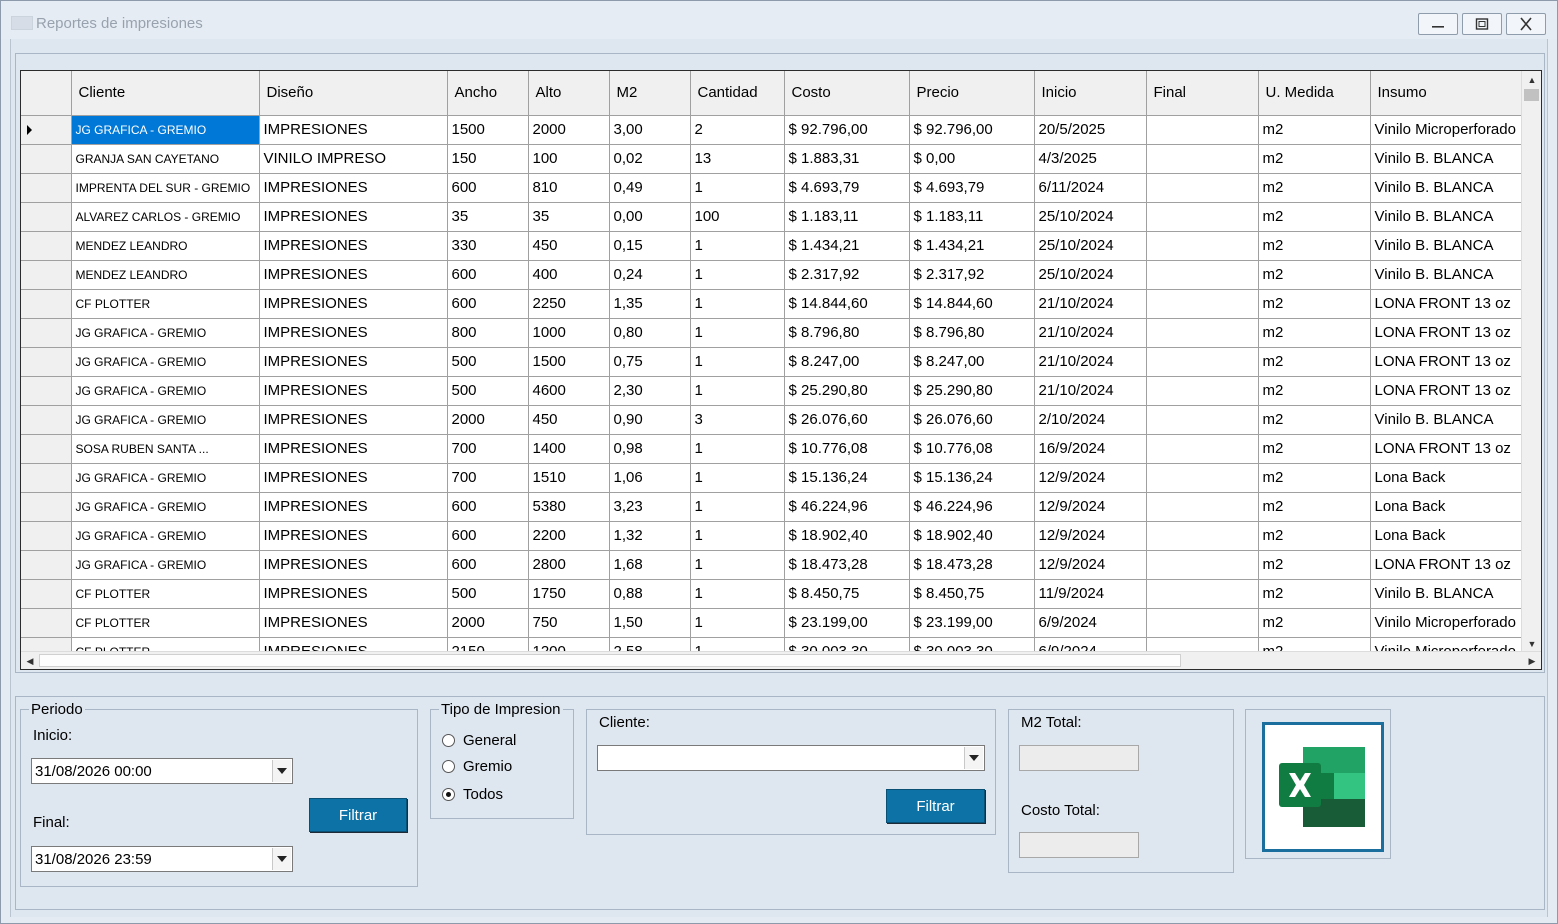 Image resolution: width=1558 pixels, height=924 pixels. I want to click on radio-todos: Todos, so click(472, 794).